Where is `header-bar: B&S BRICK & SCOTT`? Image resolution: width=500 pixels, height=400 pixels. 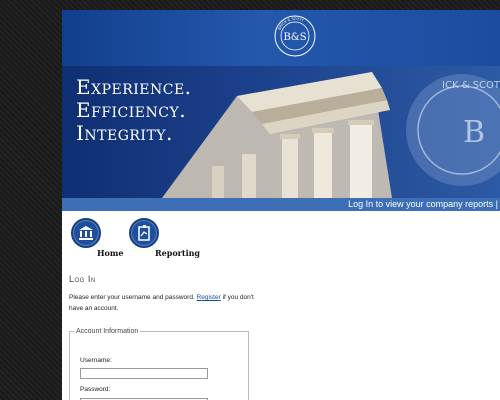 header-bar: B&S BRICK & SCOTT is located at coordinates (281, 38).